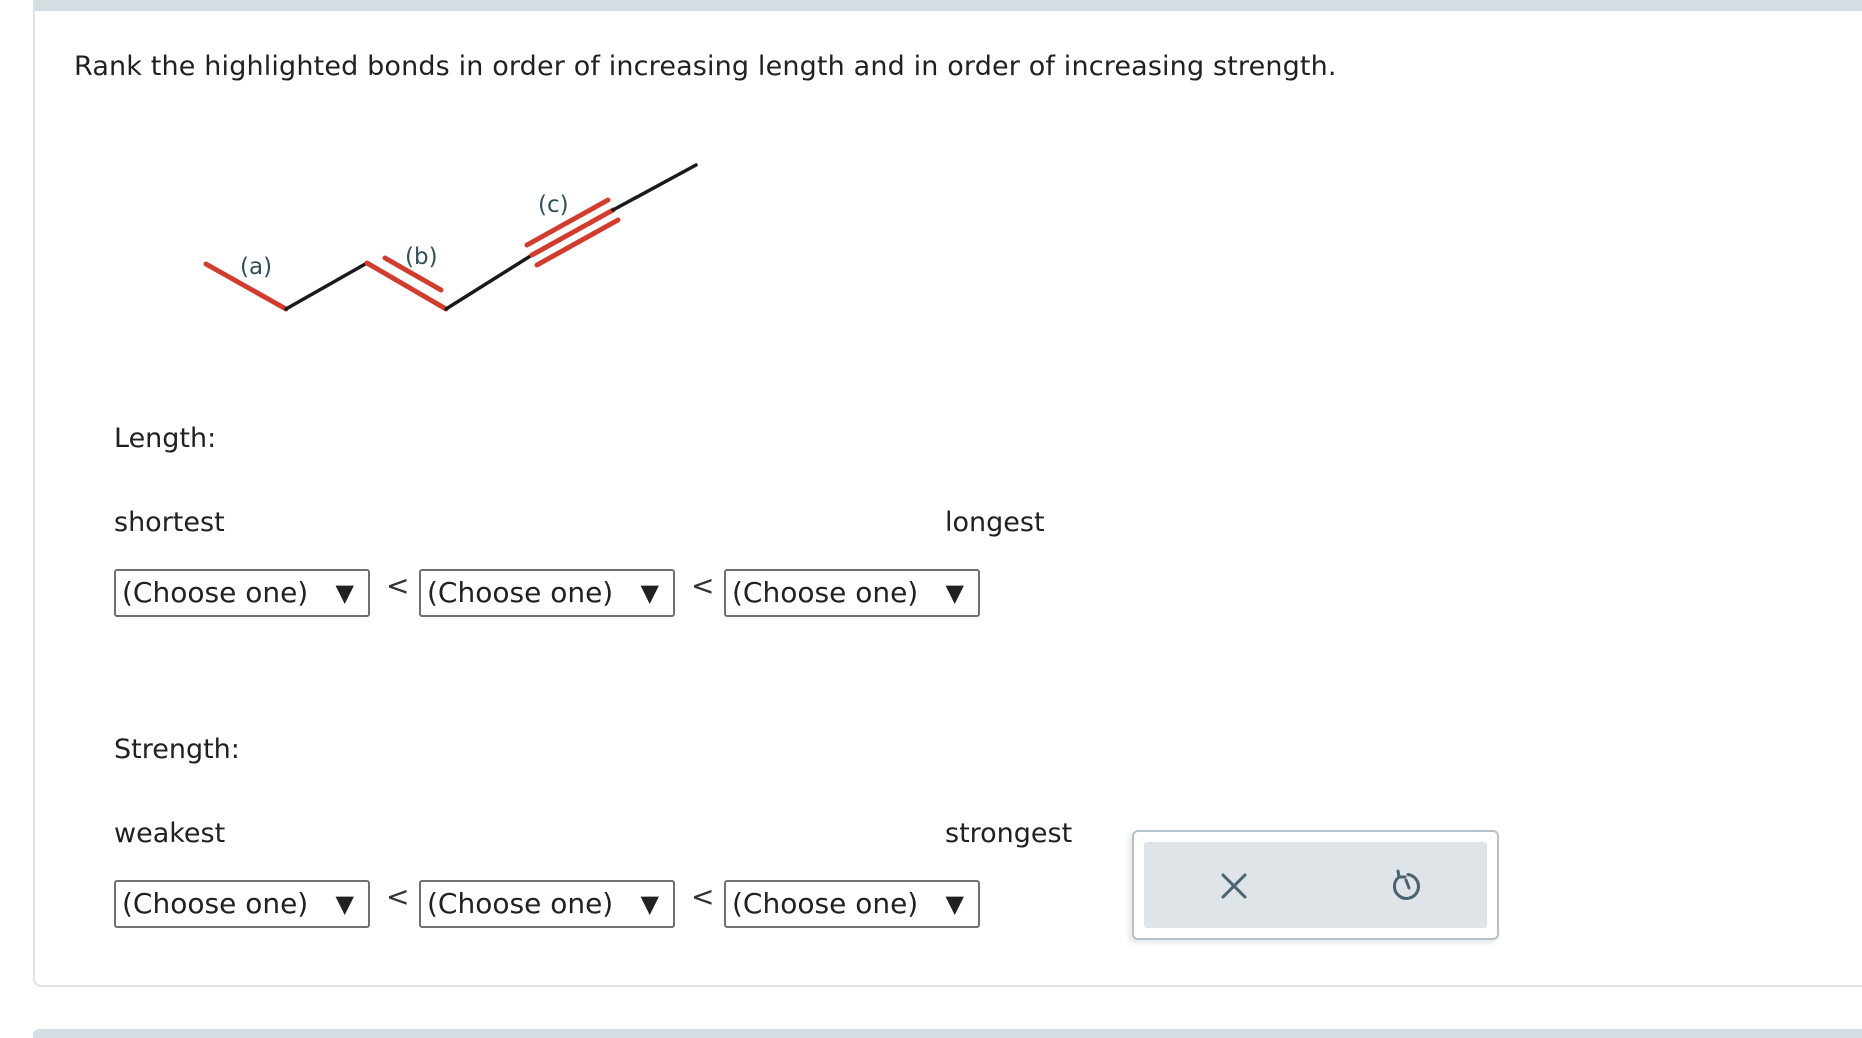  I want to click on bottom-divider-strip, so click(947, 1033).